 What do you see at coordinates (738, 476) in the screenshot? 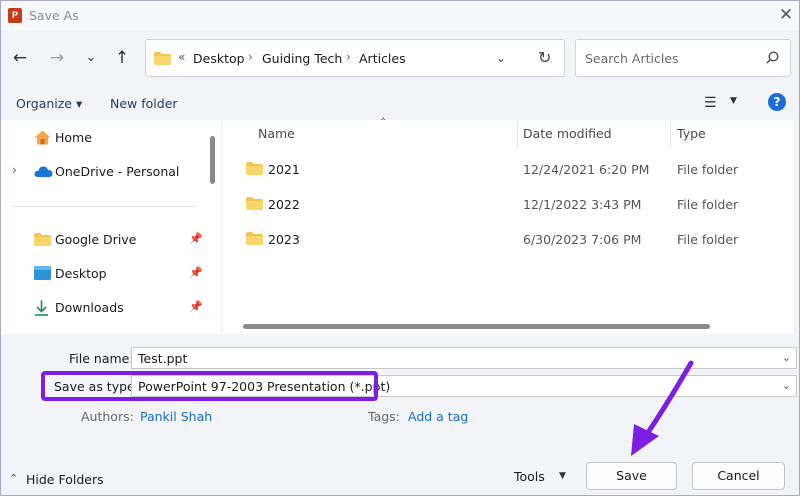
I see `cancel-button: Cancel` at bounding box center [738, 476].